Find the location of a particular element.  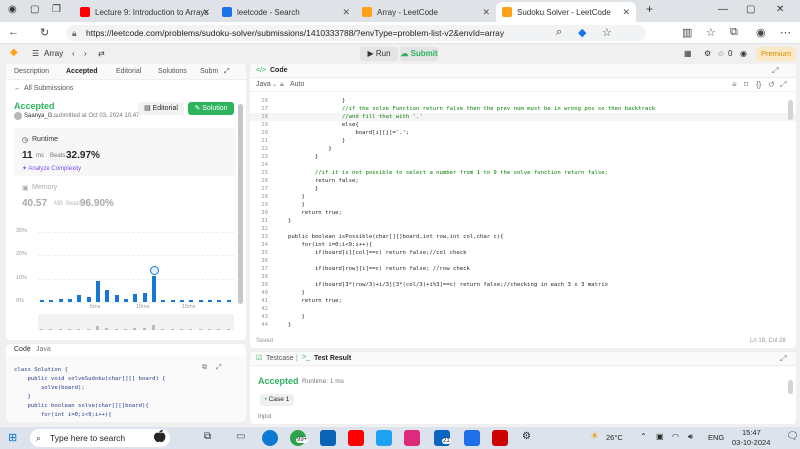

code-line: 34 for(int i=0;i<9;i++){ is located at coordinates (523, 245).